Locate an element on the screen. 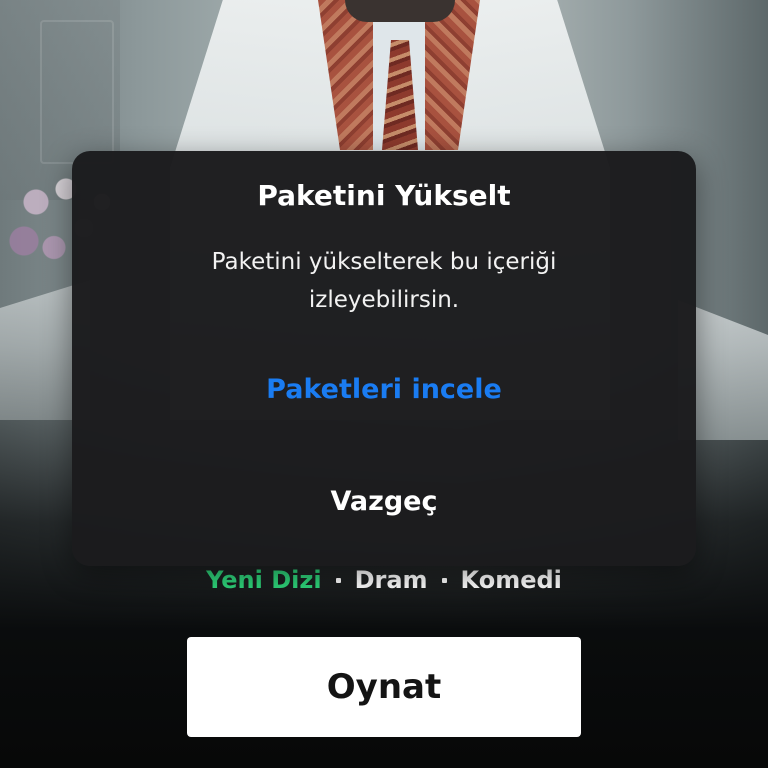 This screenshot has width=768, height=768. genre-comedy: Komedi is located at coordinates (511, 580).